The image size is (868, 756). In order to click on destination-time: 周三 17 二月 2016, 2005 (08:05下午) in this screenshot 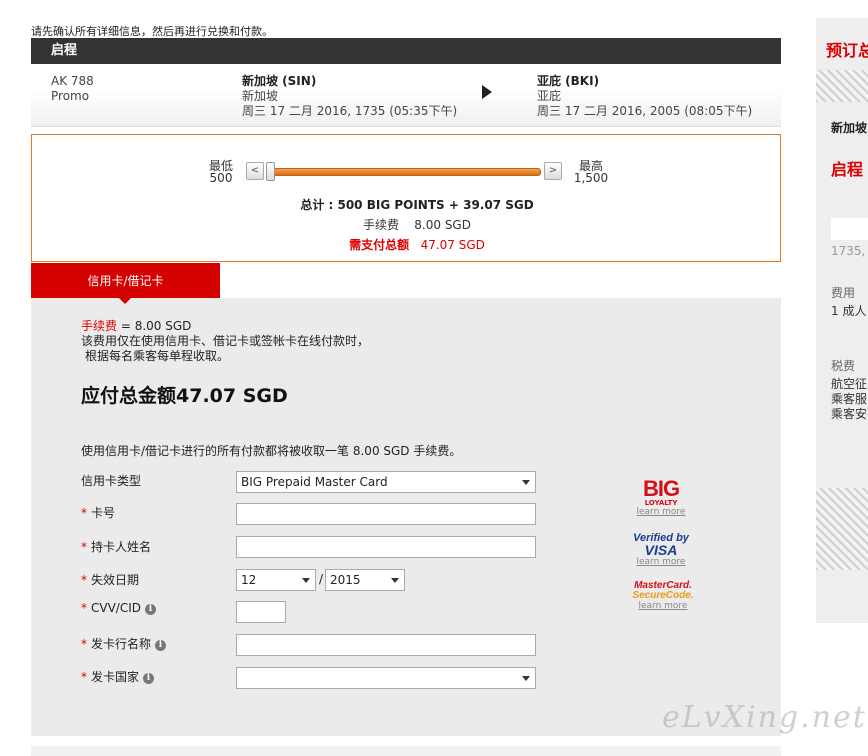, I will do `click(645, 111)`.